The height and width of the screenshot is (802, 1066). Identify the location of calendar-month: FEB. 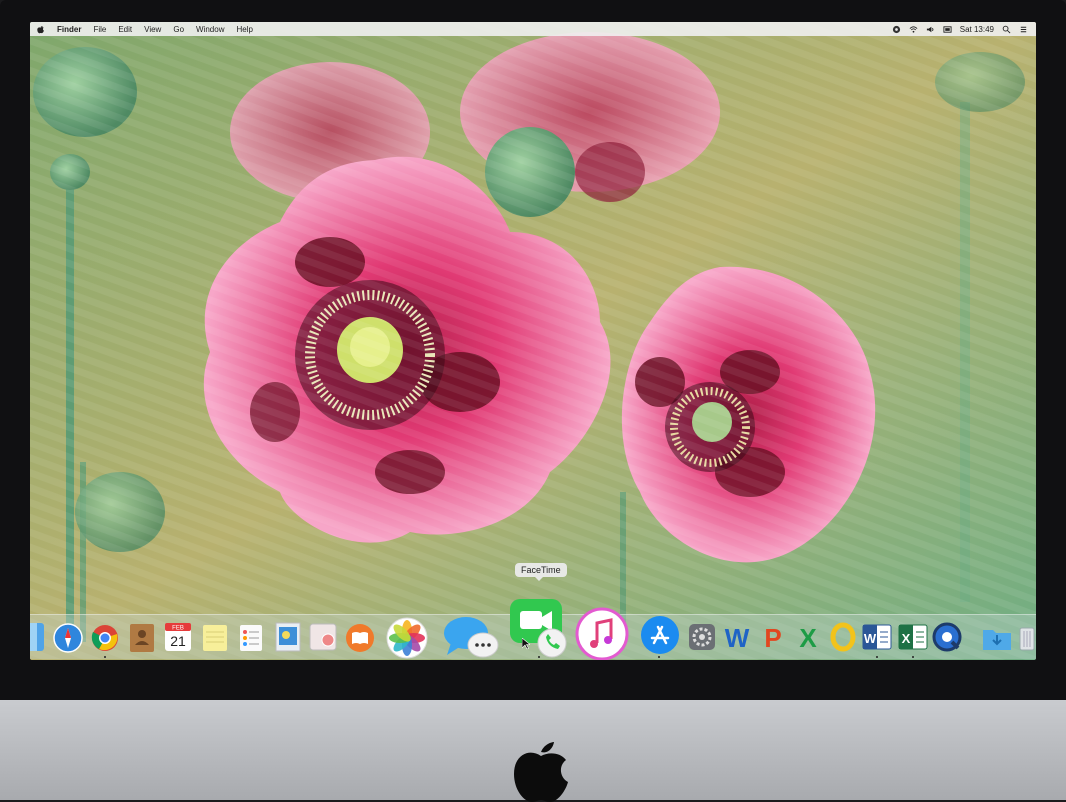
(178, 629).